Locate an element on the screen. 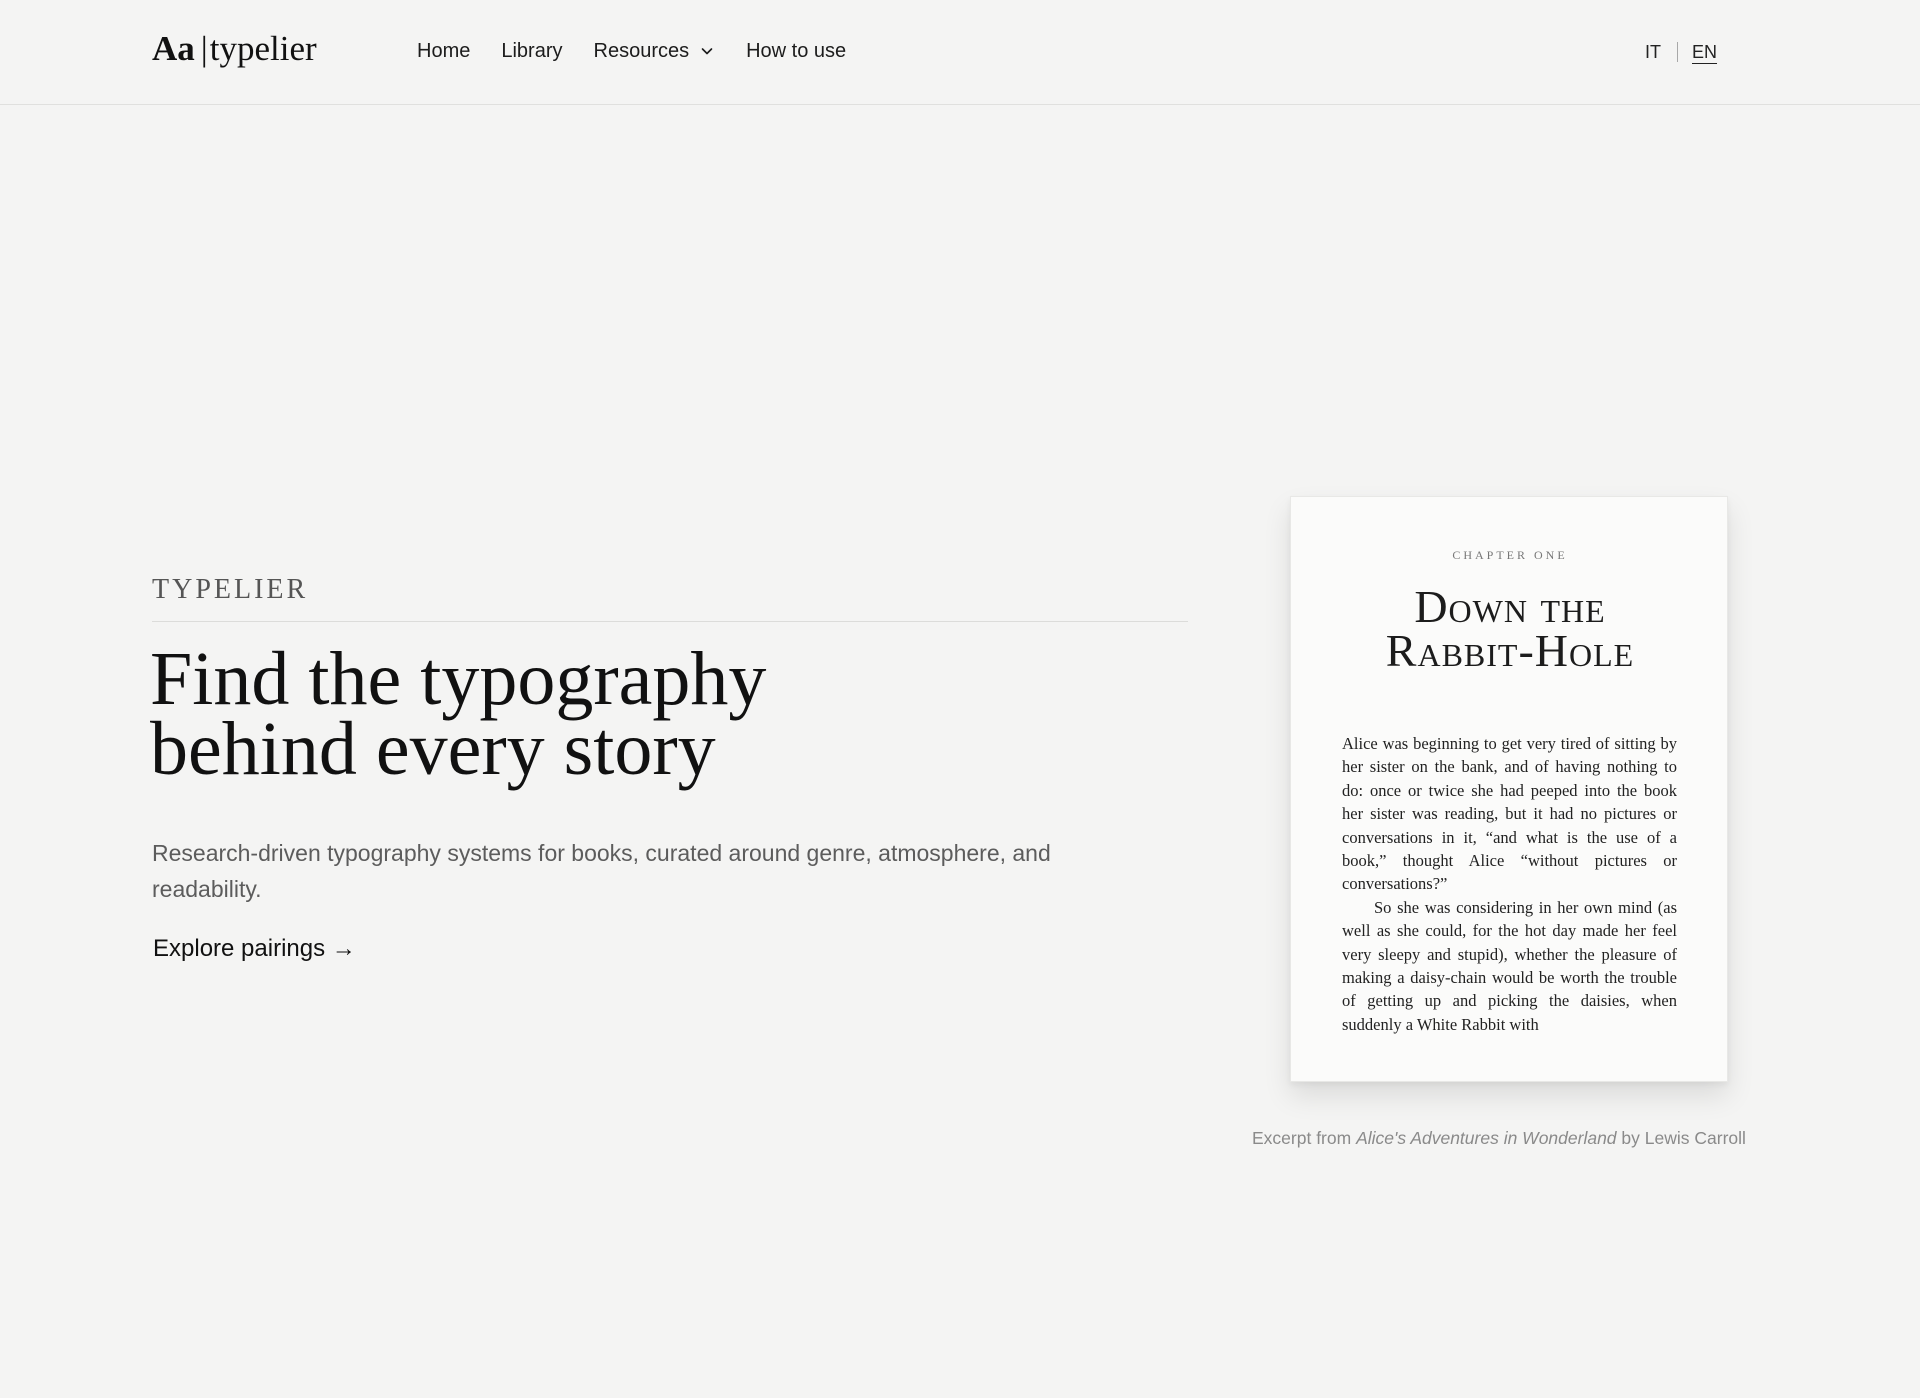  logo-mark: Aa is located at coordinates (173, 48).